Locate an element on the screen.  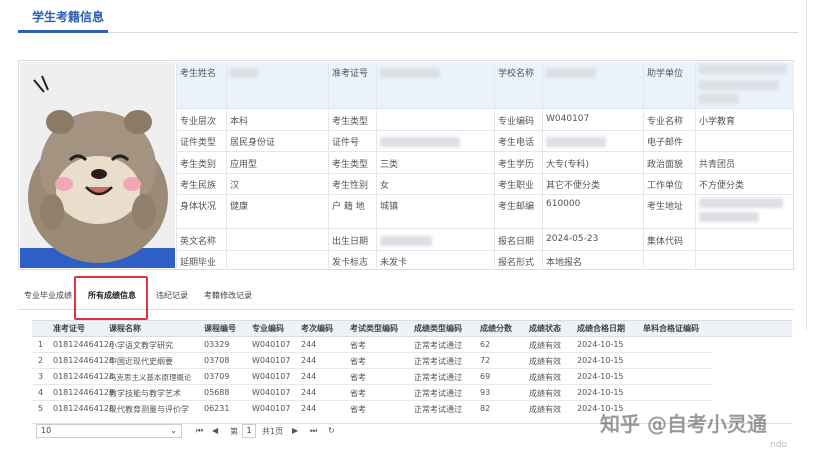
col-score-type-code: 成绩类型编码 is located at coordinates (438, 328).